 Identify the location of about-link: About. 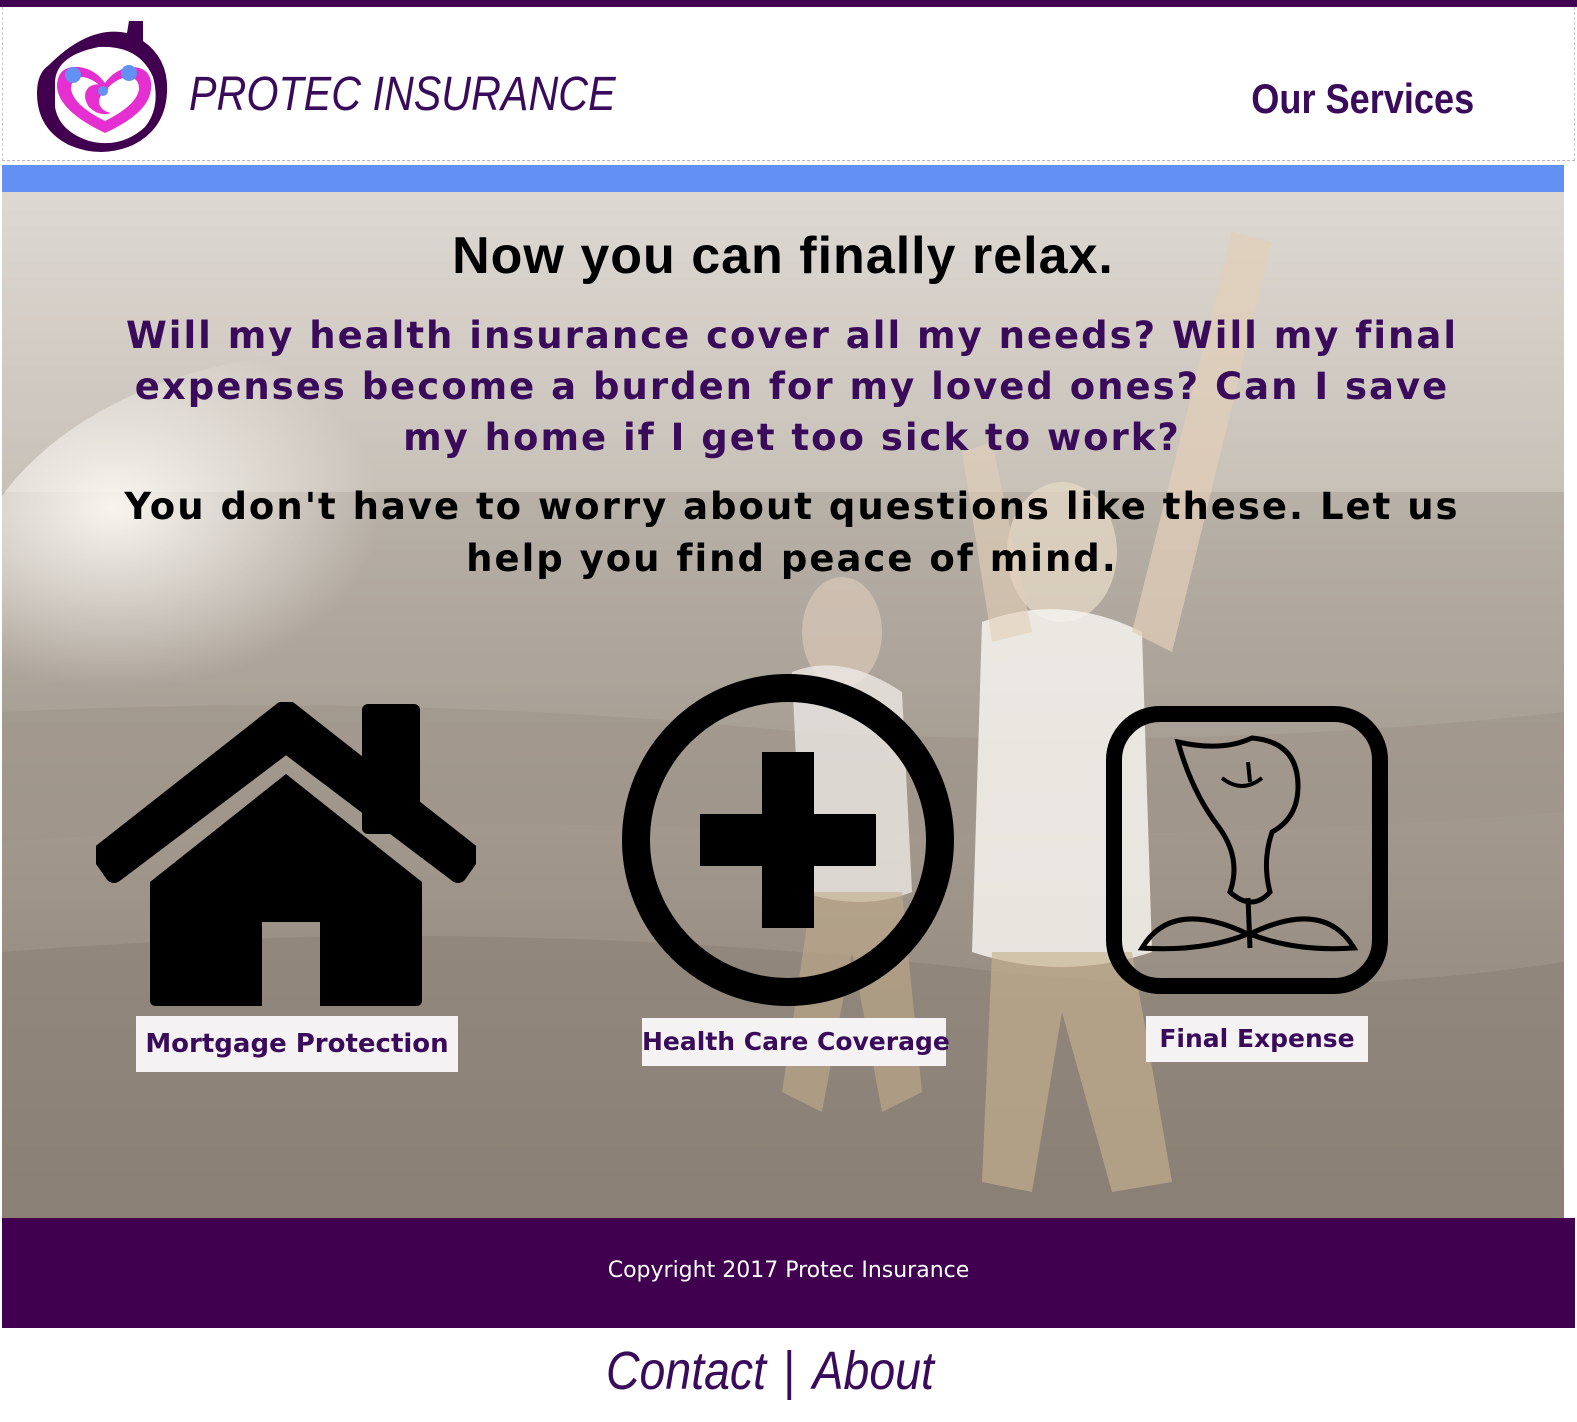
(873, 1371).